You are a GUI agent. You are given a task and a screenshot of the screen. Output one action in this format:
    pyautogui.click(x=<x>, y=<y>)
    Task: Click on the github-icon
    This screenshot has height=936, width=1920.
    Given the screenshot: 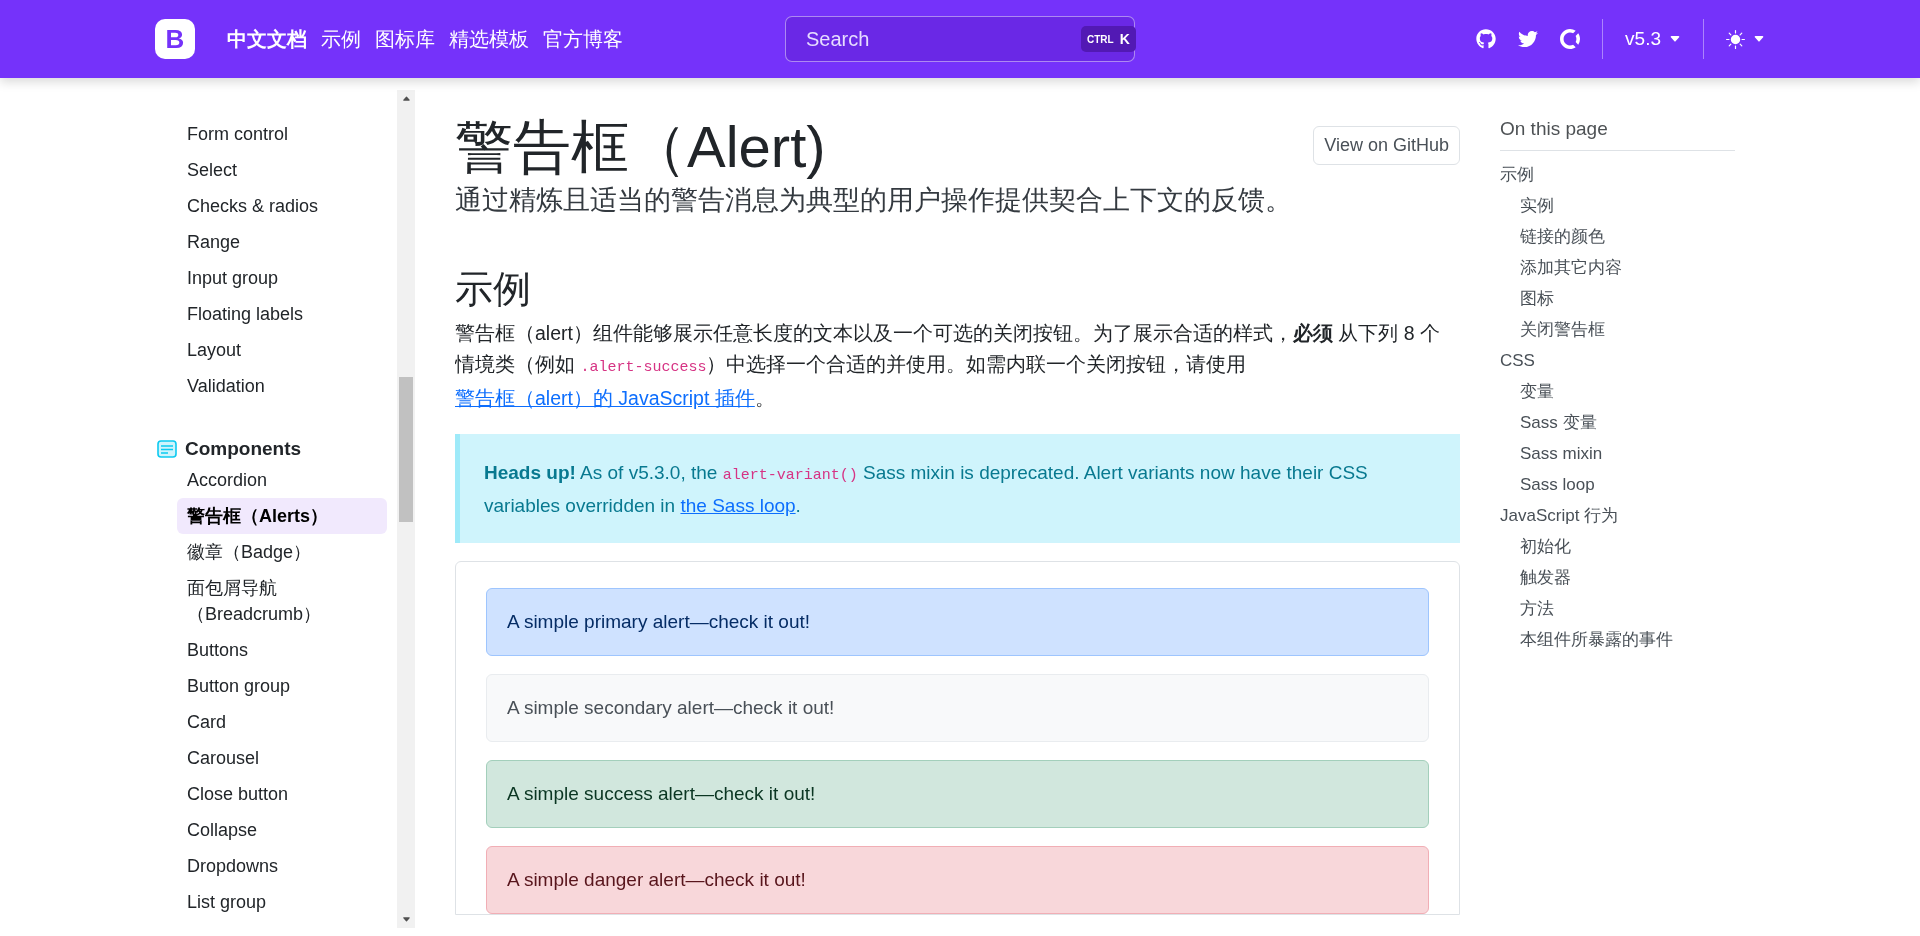 What is the action you would take?
    pyautogui.click(x=1486, y=39)
    